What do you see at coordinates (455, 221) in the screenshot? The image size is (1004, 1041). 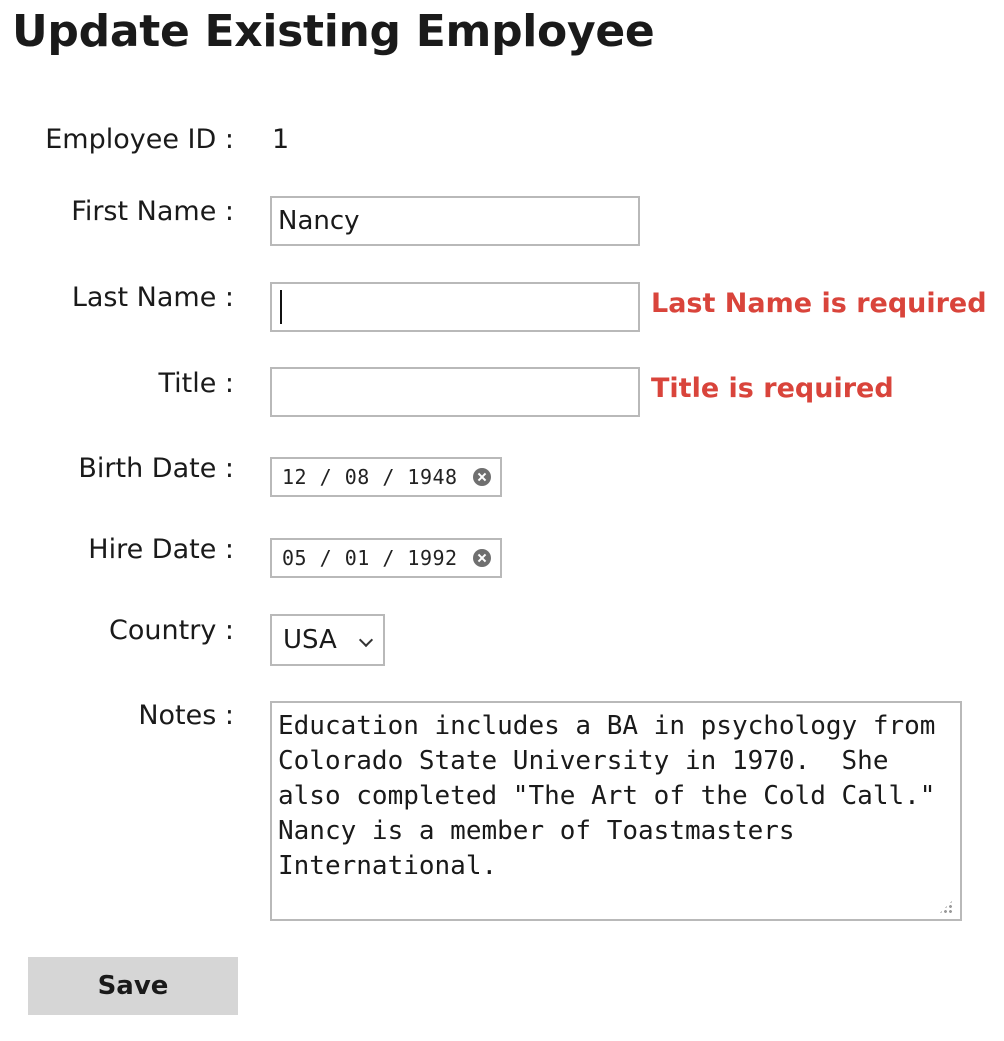 I see `first-name-input` at bounding box center [455, 221].